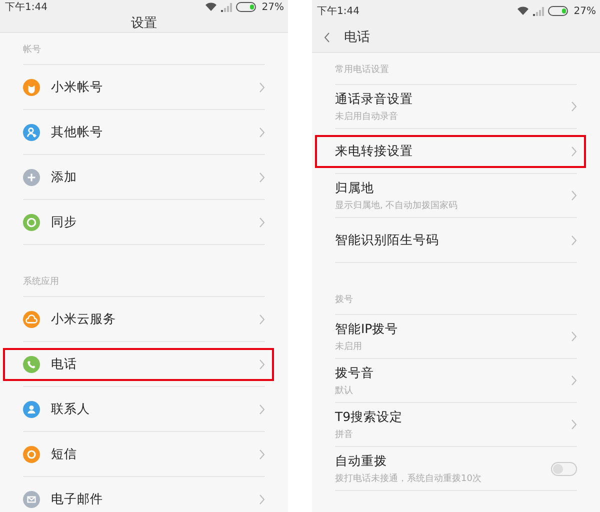 The image size is (600, 512). What do you see at coordinates (77, 87) in the screenshot?
I see `row-label: 小米帐号` at bounding box center [77, 87].